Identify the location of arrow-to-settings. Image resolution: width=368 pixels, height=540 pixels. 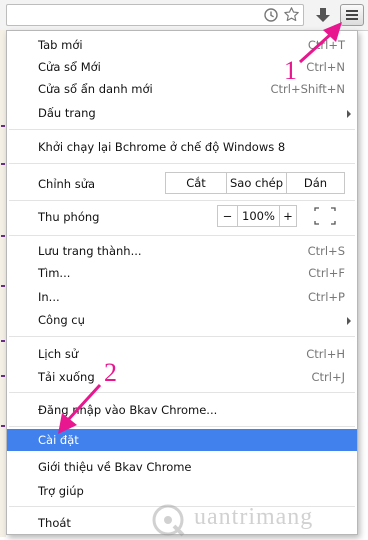
(80, 408).